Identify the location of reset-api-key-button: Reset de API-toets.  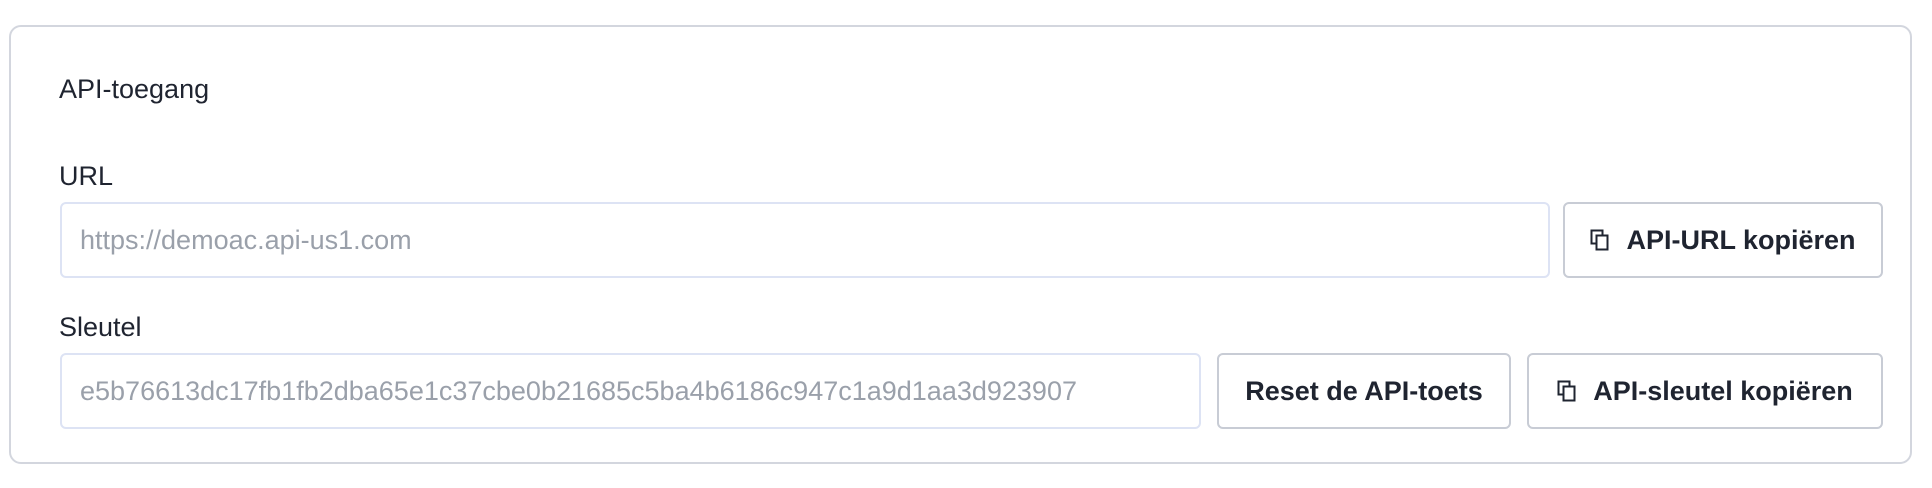
(1364, 391).